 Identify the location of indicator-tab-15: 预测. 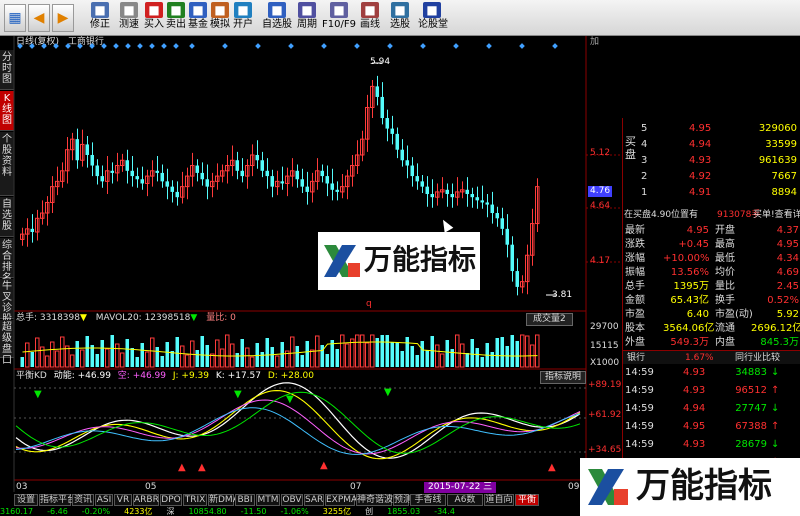
(402, 500).